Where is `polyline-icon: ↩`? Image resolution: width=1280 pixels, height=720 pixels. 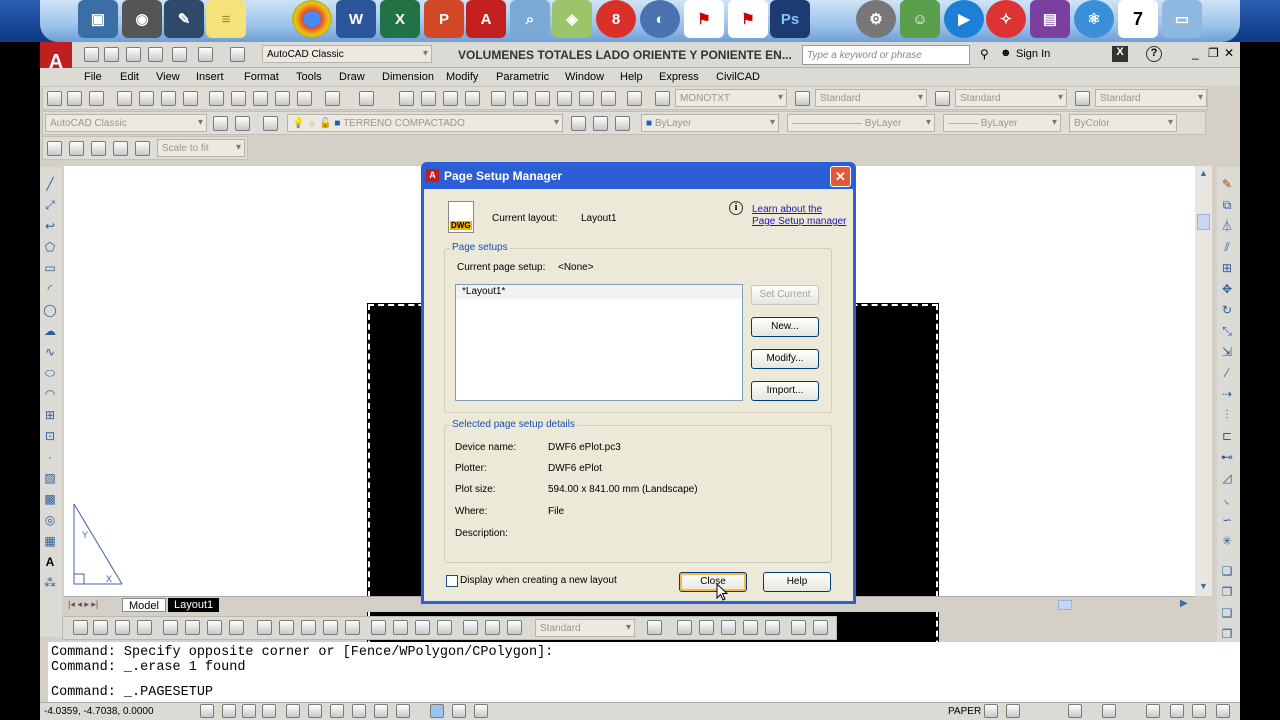 polyline-icon: ↩ is located at coordinates (50, 226).